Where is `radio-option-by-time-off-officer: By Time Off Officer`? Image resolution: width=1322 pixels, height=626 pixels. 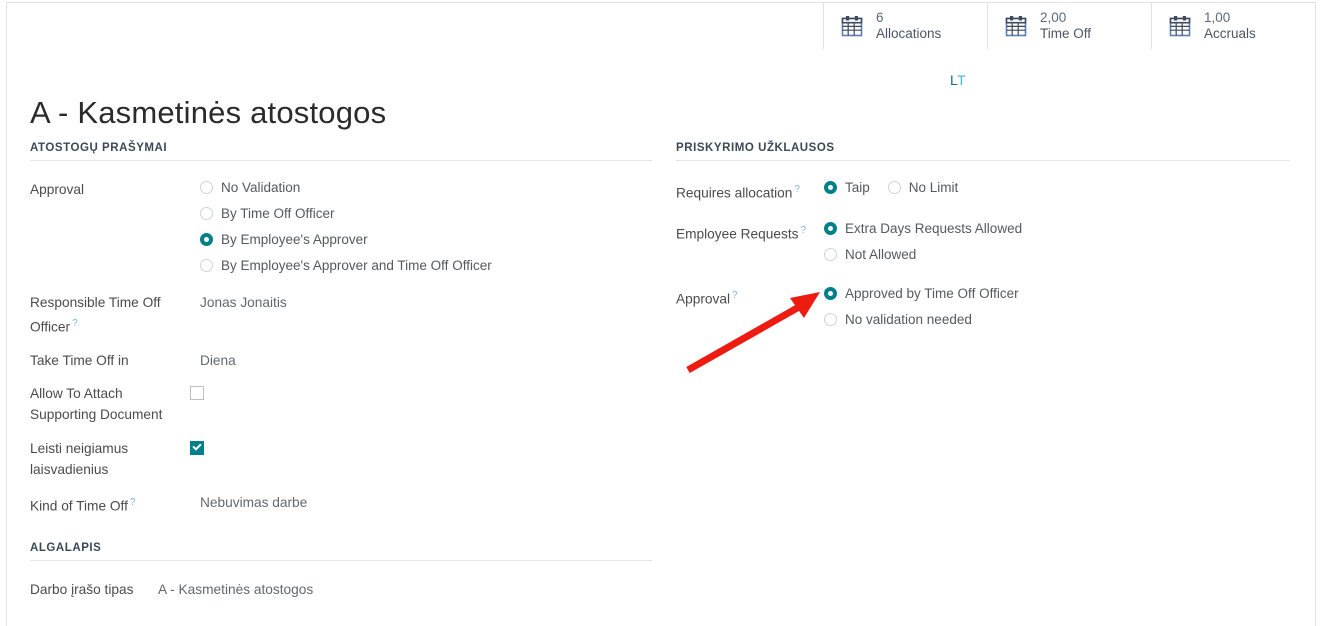
radio-option-by-time-off-officer: By Time Off Officer is located at coordinates (346, 213).